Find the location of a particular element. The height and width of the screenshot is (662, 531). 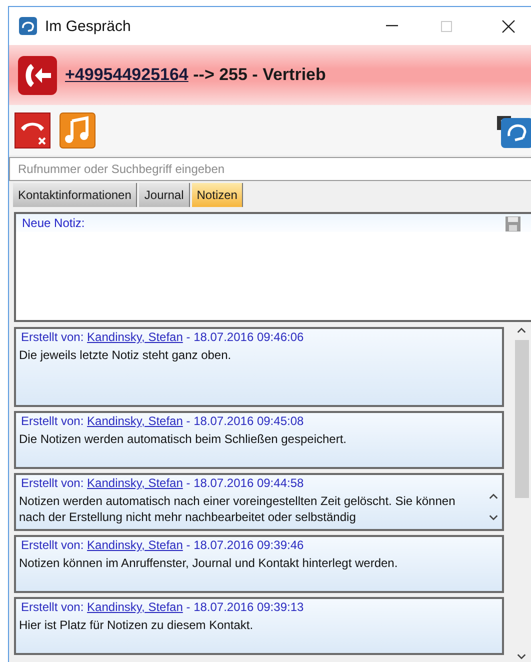

scrollbar is located at coordinates (521, 493).